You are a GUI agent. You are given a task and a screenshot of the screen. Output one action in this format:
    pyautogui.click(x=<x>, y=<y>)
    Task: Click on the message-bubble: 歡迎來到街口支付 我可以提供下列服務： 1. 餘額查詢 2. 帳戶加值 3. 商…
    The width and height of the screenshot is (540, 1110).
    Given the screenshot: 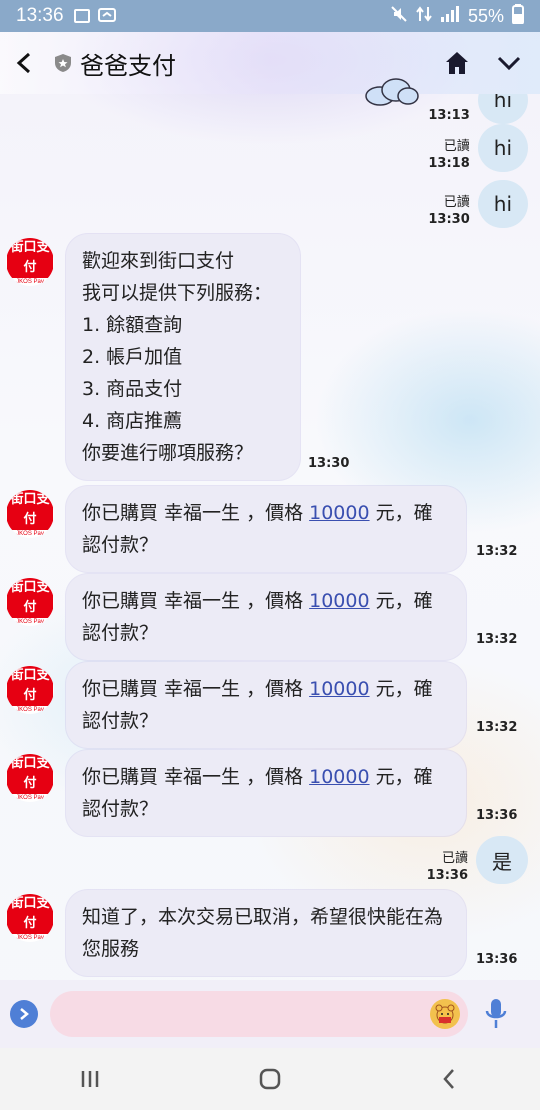 What is the action you would take?
    pyautogui.click(x=183, y=357)
    